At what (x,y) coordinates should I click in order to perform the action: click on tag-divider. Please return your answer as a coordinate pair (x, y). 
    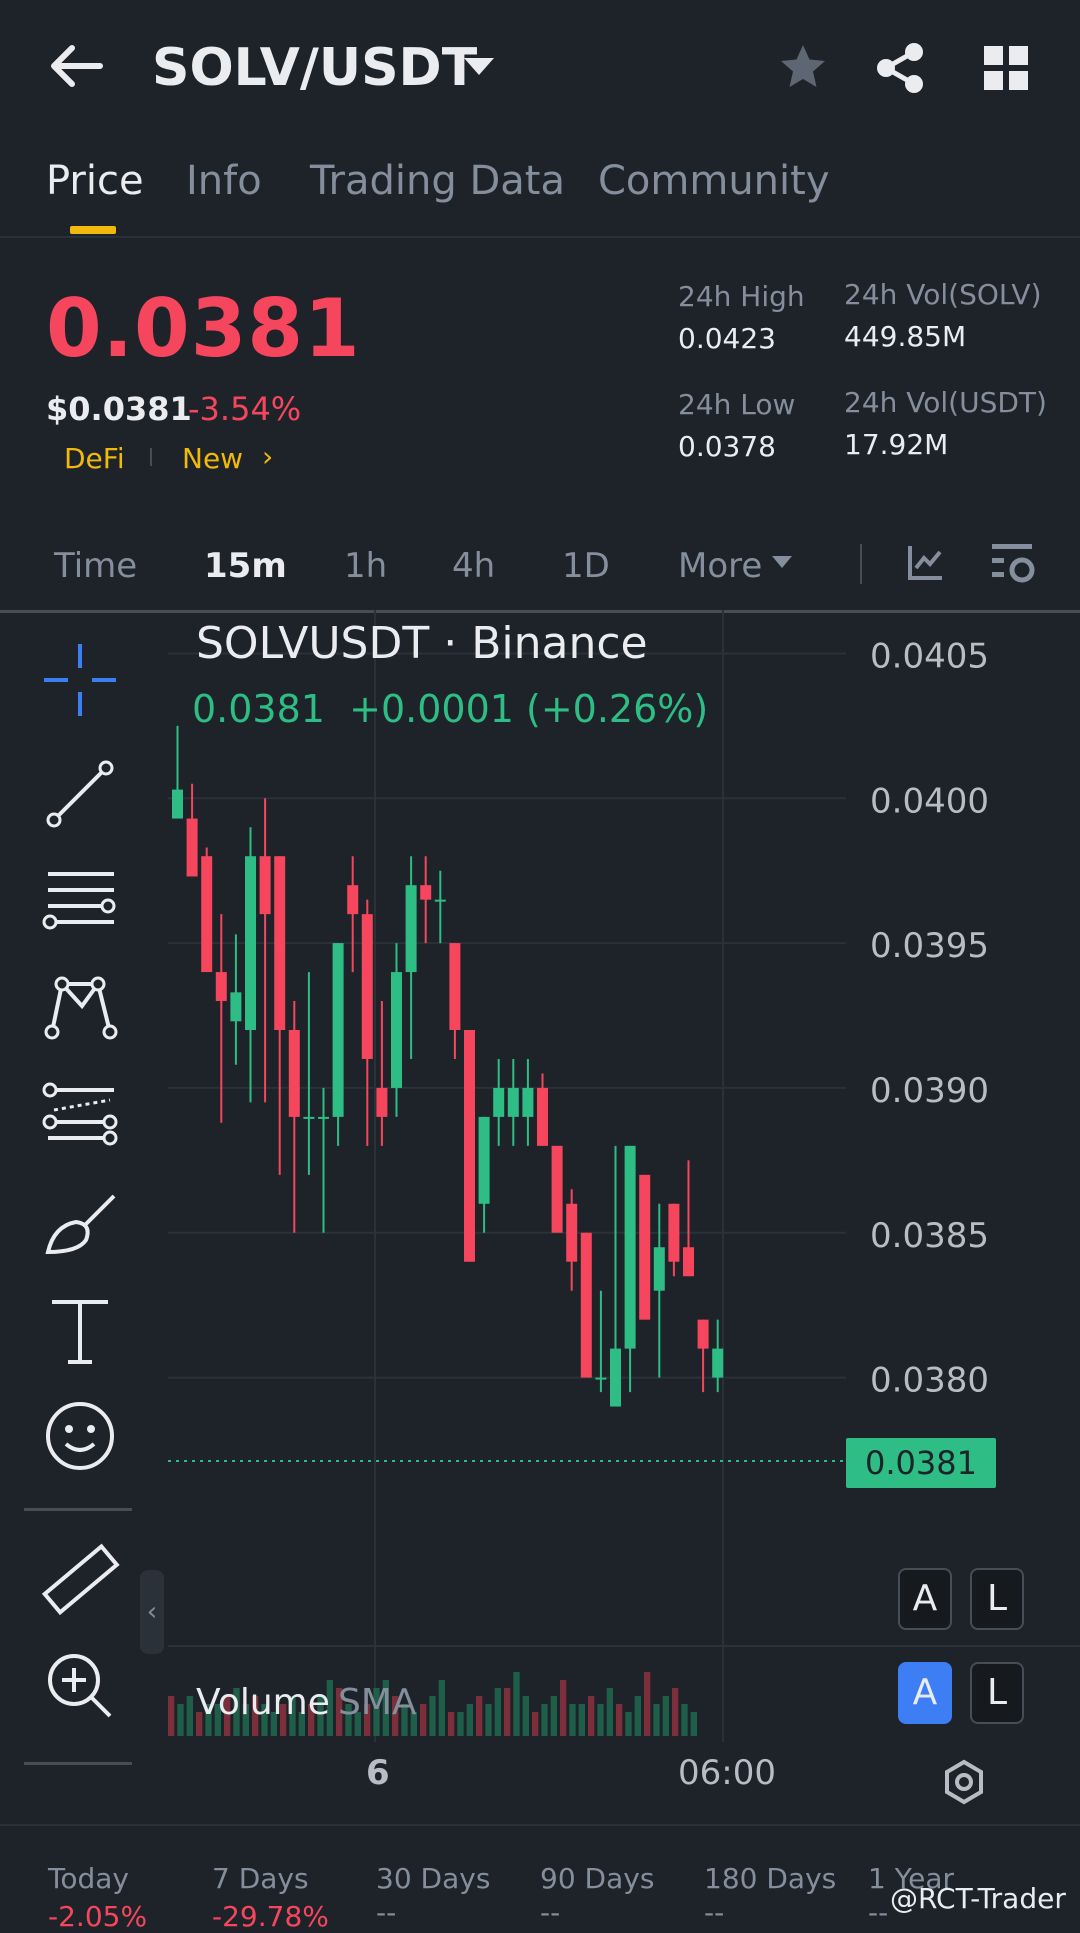
    Looking at the image, I should click on (151, 457).